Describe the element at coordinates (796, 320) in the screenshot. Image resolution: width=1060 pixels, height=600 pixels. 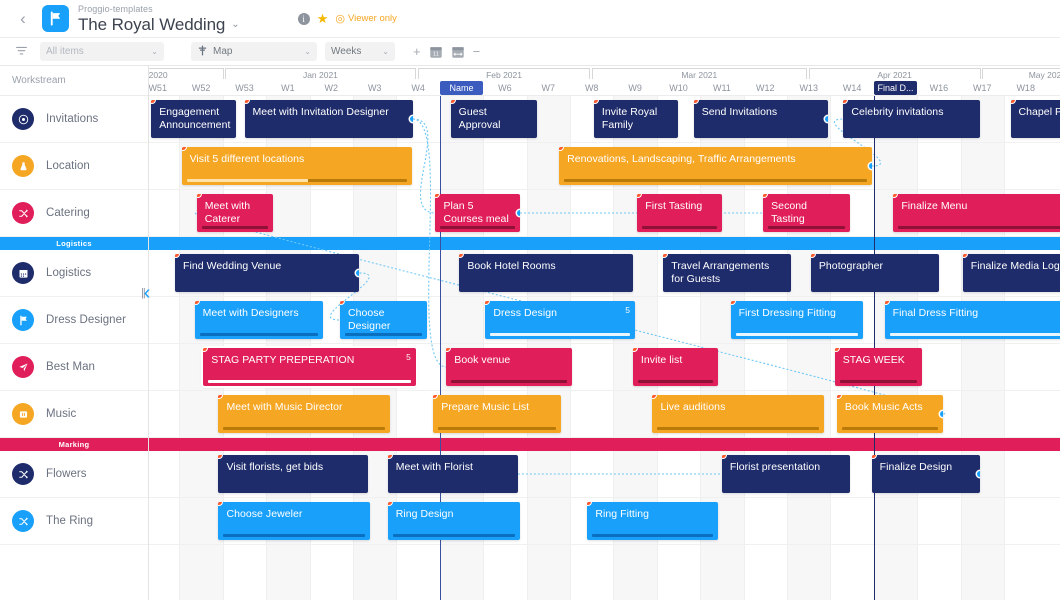
I see `task-bar: First Dressing Fitting` at that location.